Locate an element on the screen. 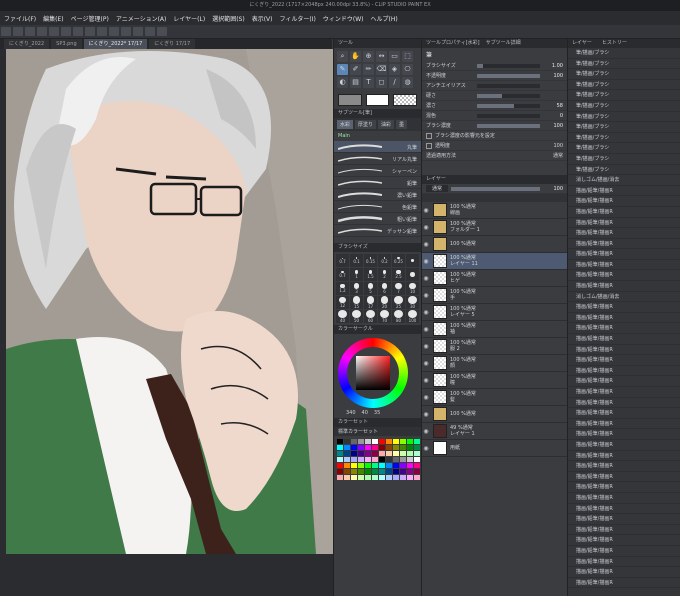 Image resolution: width=680 pixels, height=596 pixels. hand-tool-icon: ✋ is located at coordinates (355, 56).